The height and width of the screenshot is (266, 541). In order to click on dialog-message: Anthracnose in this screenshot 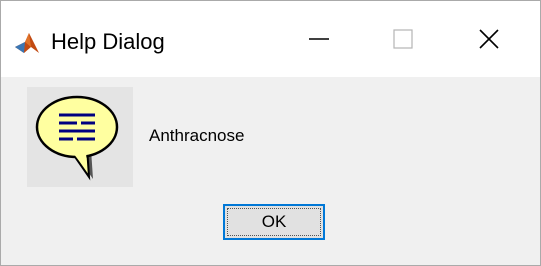, I will do `click(197, 135)`.